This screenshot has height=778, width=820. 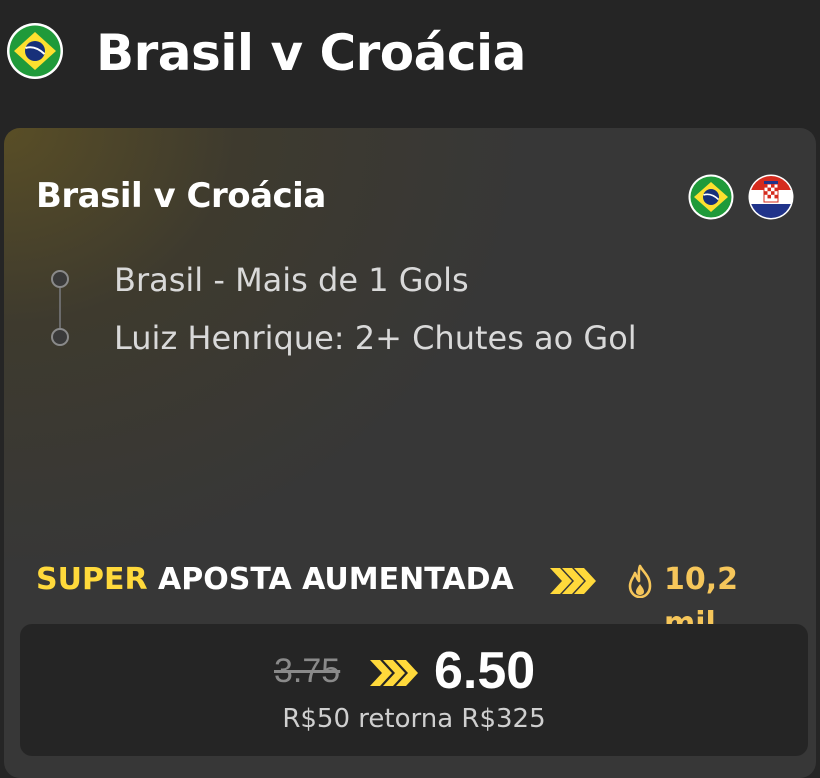 I want to click on match-title: Brasil v Croácia, so click(x=181, y=196).